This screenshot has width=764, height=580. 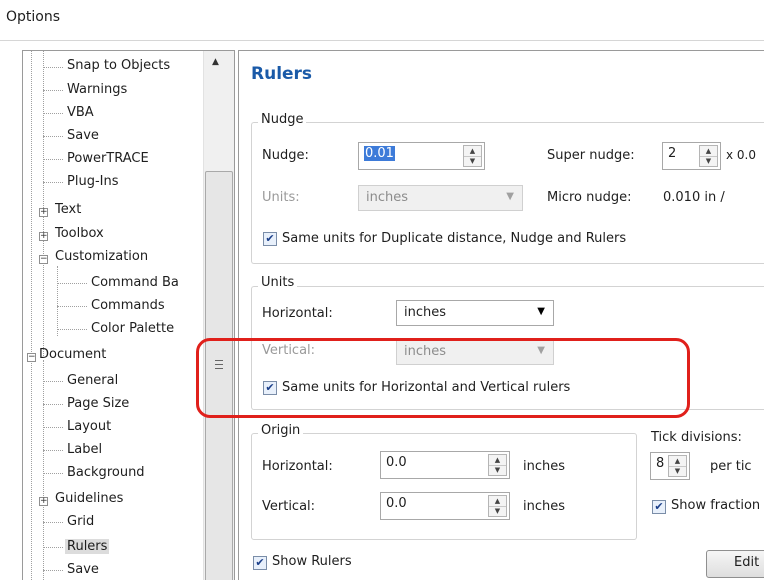 I want to click on origin-vertical-spin-buttons: ▲ ▼, so click(x=497, y=506).